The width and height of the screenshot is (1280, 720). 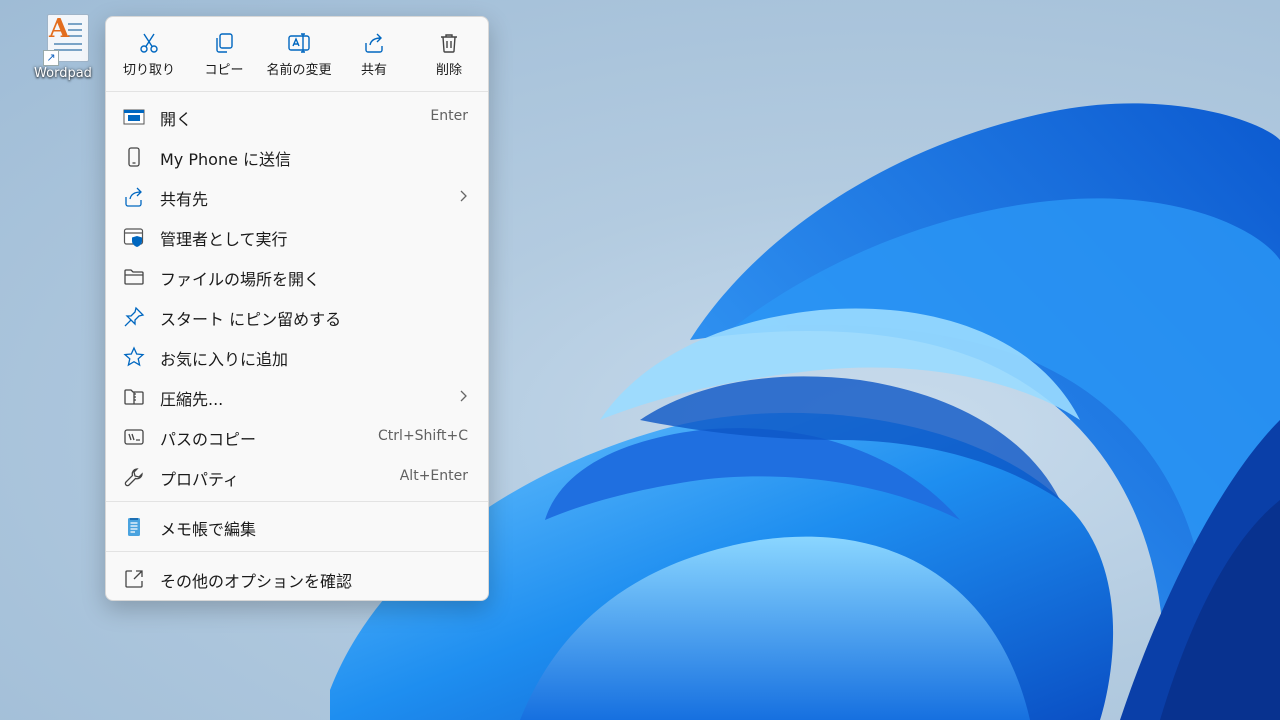 I want to click on menu-item-send-to-phone: My Phone に送信, so click(x=297, y=156).